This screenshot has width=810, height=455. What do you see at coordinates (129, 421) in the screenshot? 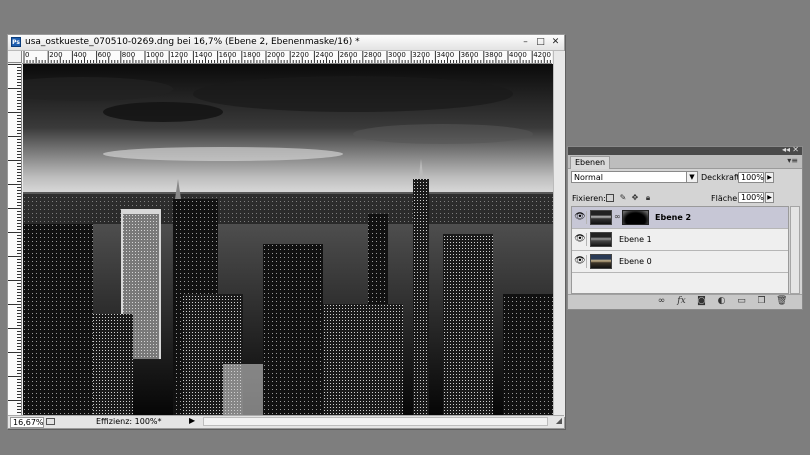
I see `status-info: Effizienz: 100%*` at bounding box center [129, 421].